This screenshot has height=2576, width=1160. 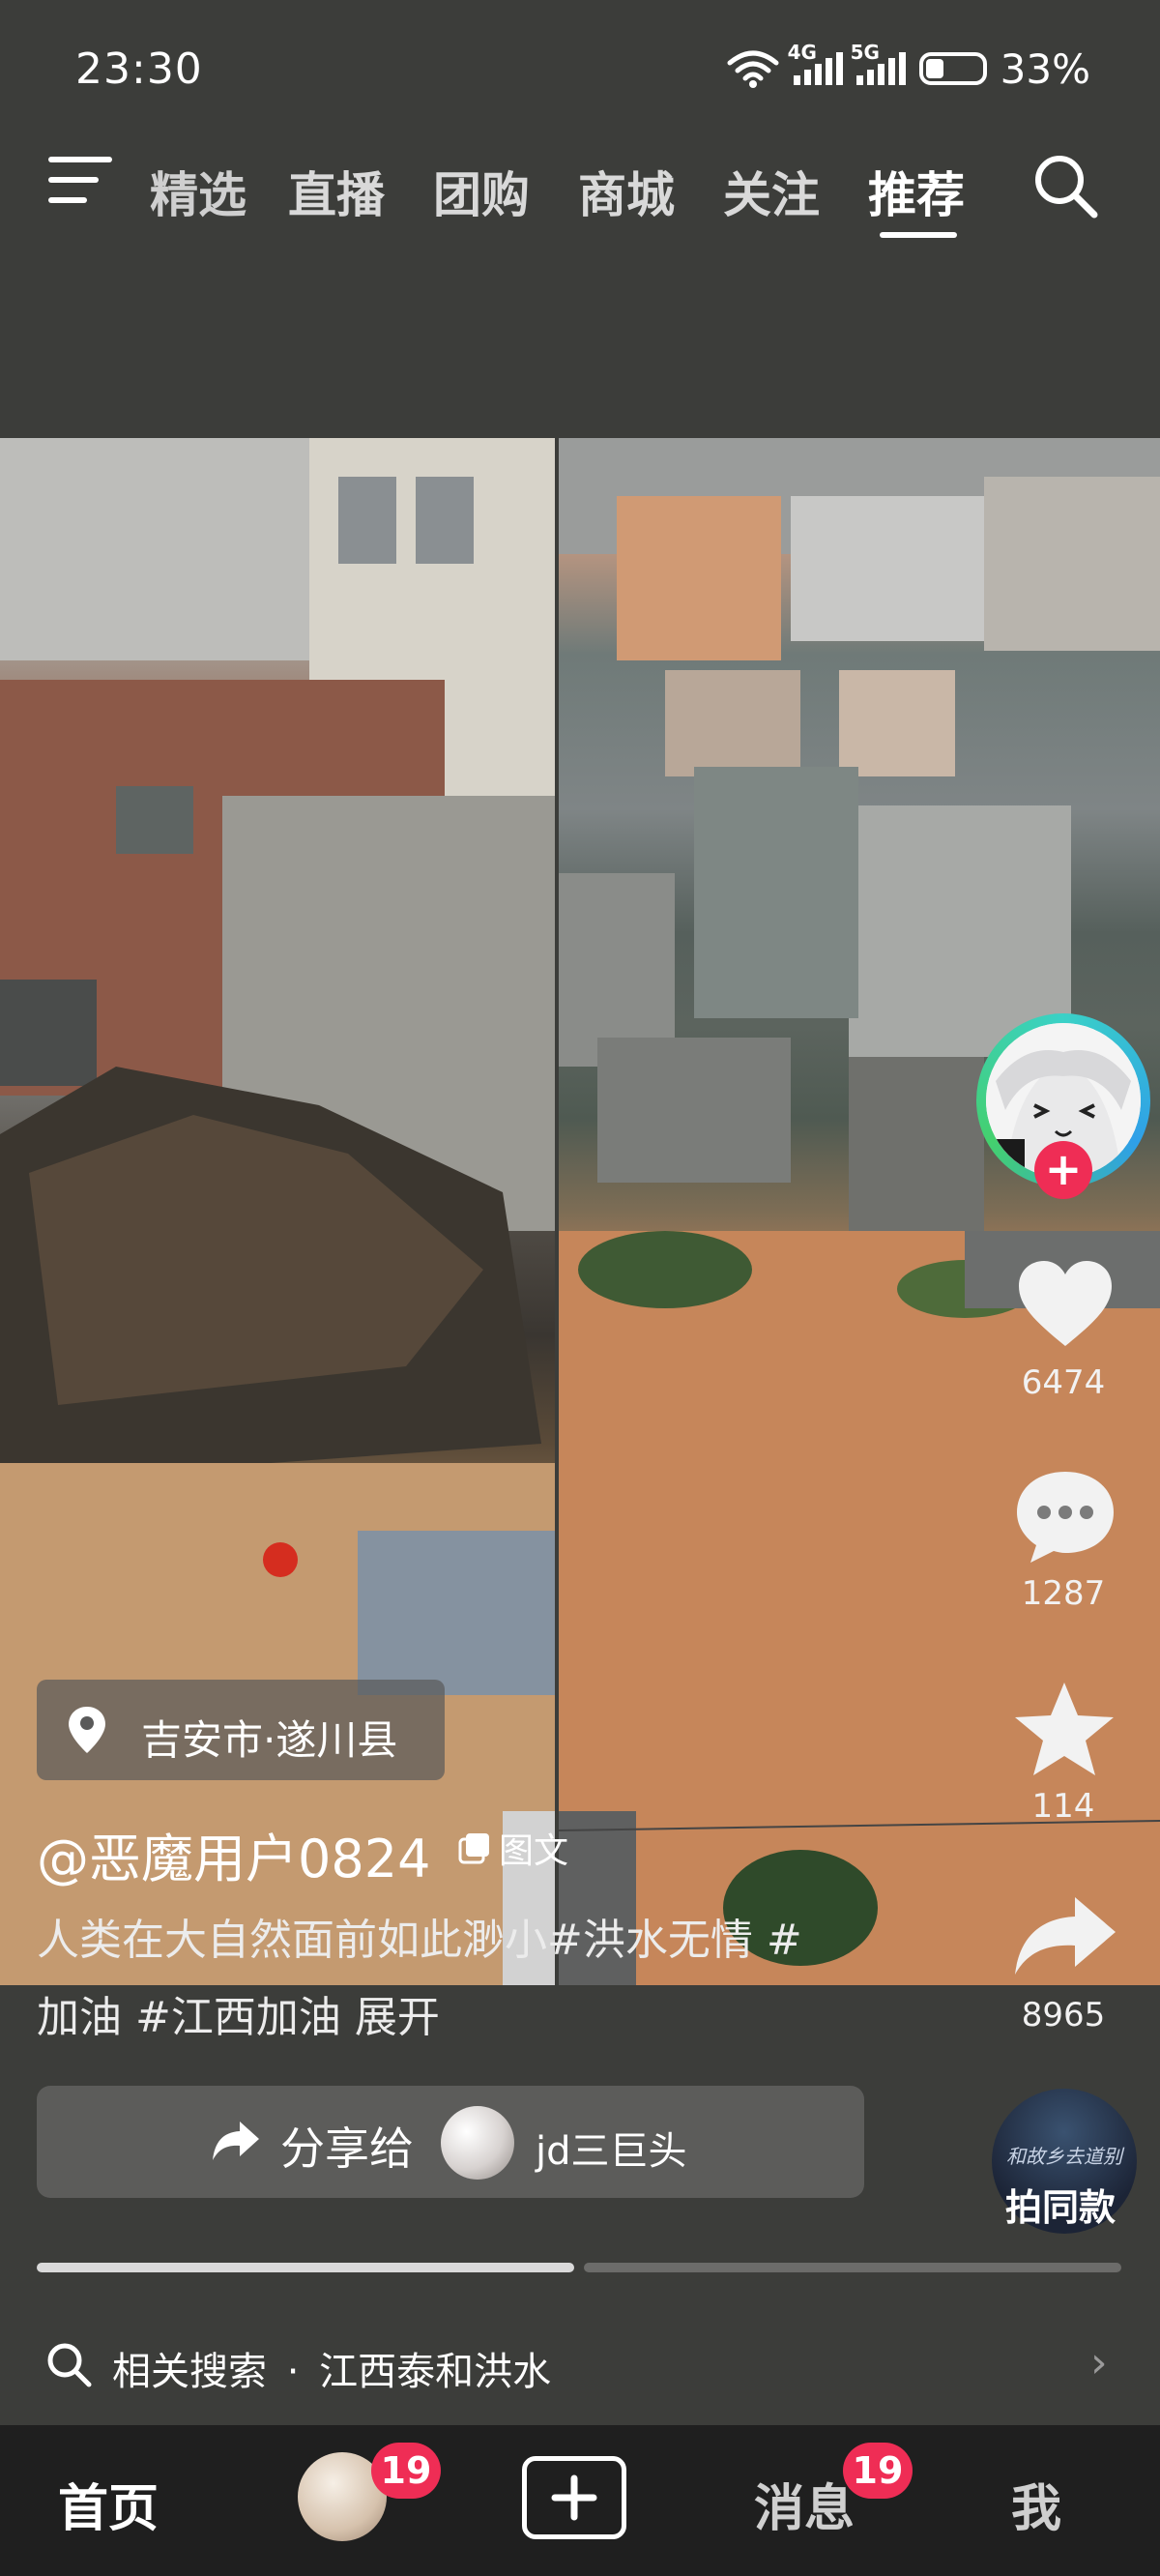 What do you see at coordinates (953, 68) in the screenshot?
I see `battery-icon` at bounding box center [953, 68].